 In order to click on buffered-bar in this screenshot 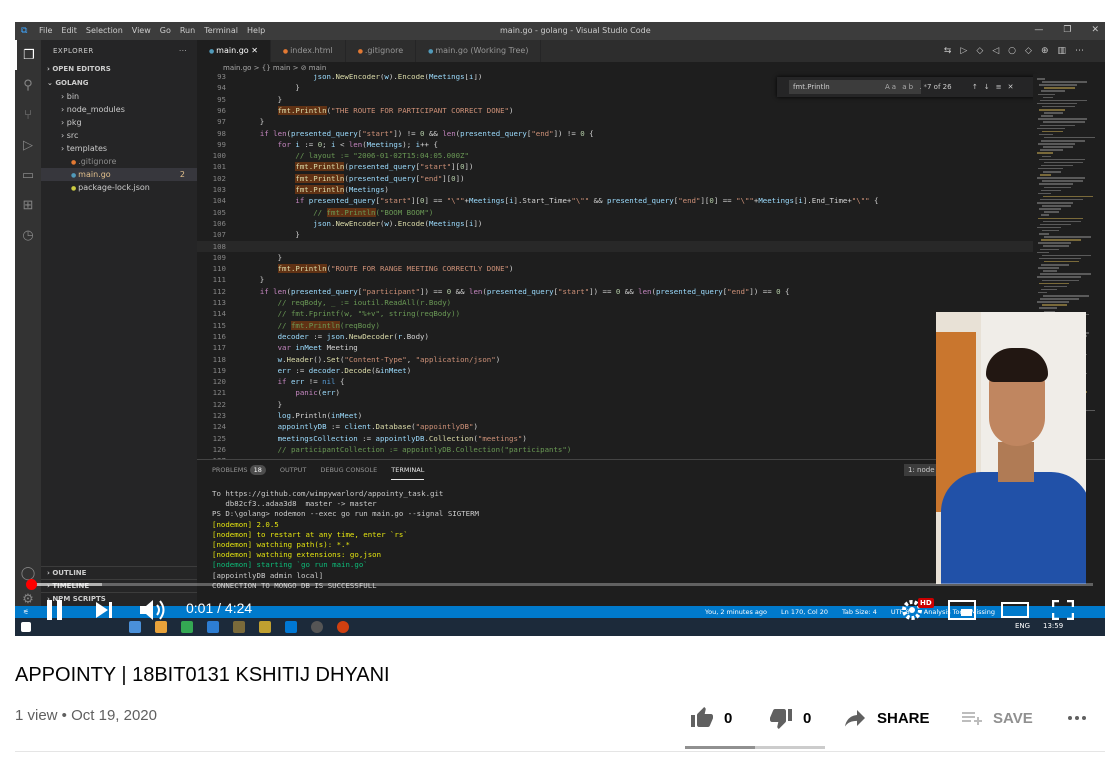, I will do `click(64, 584)`.